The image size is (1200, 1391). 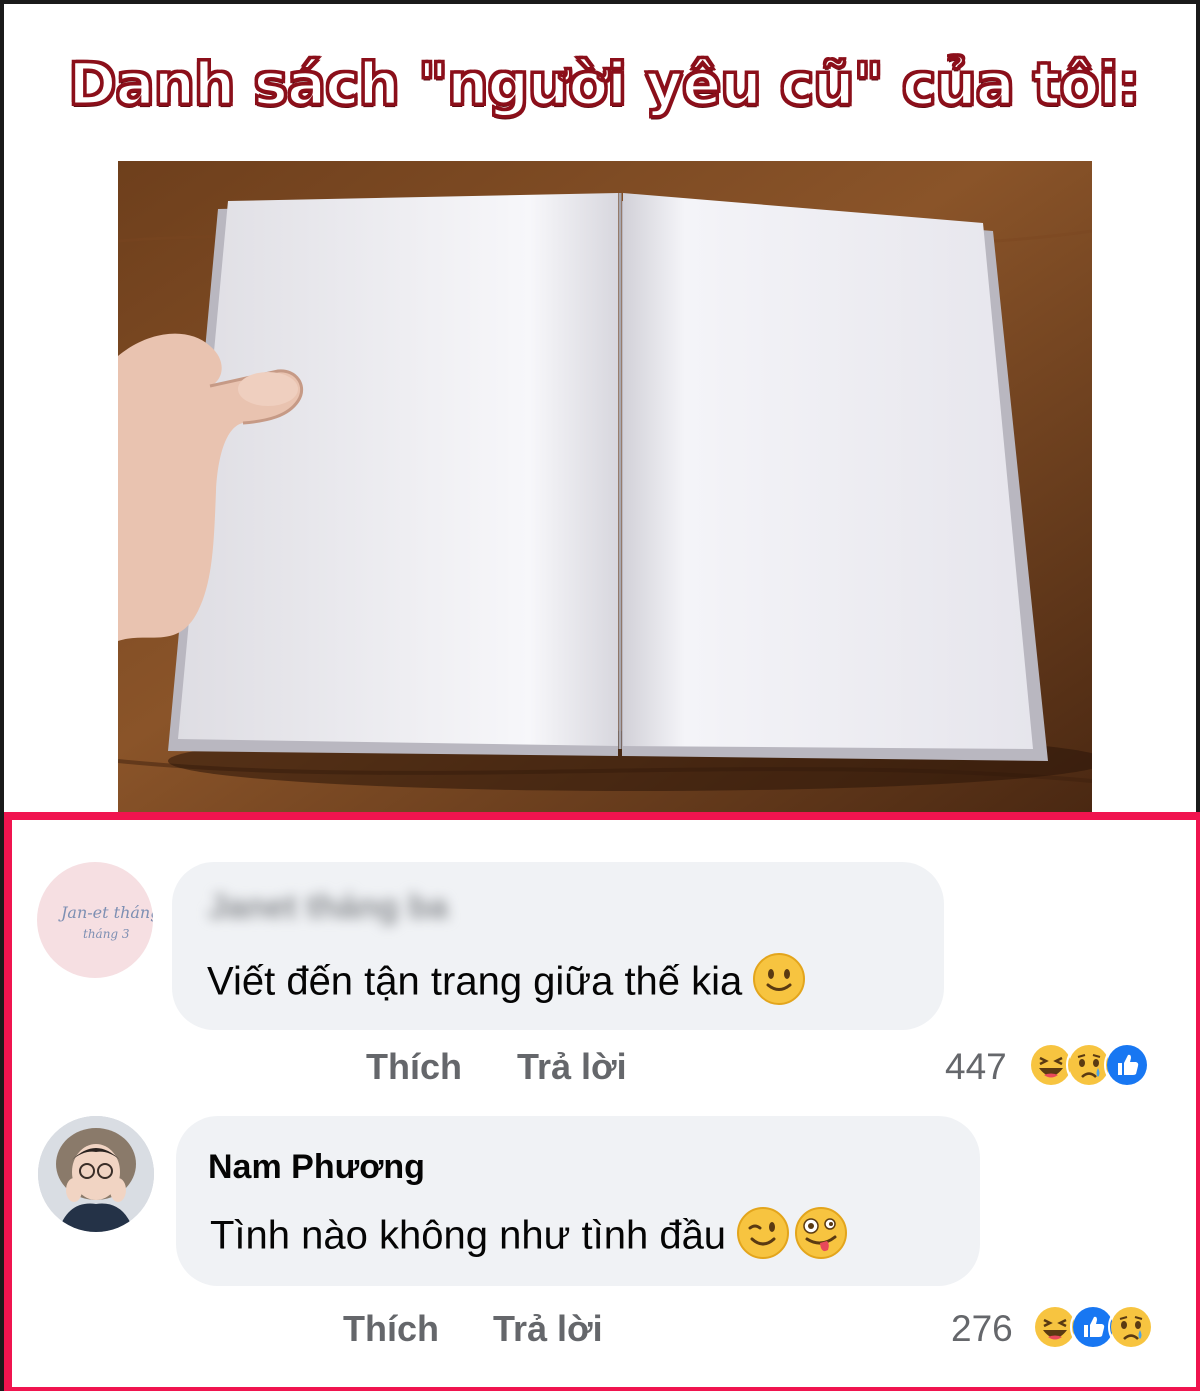 I want to click on comment-text: Tình nào không như tình đầu, so click(x=529, y=1238).